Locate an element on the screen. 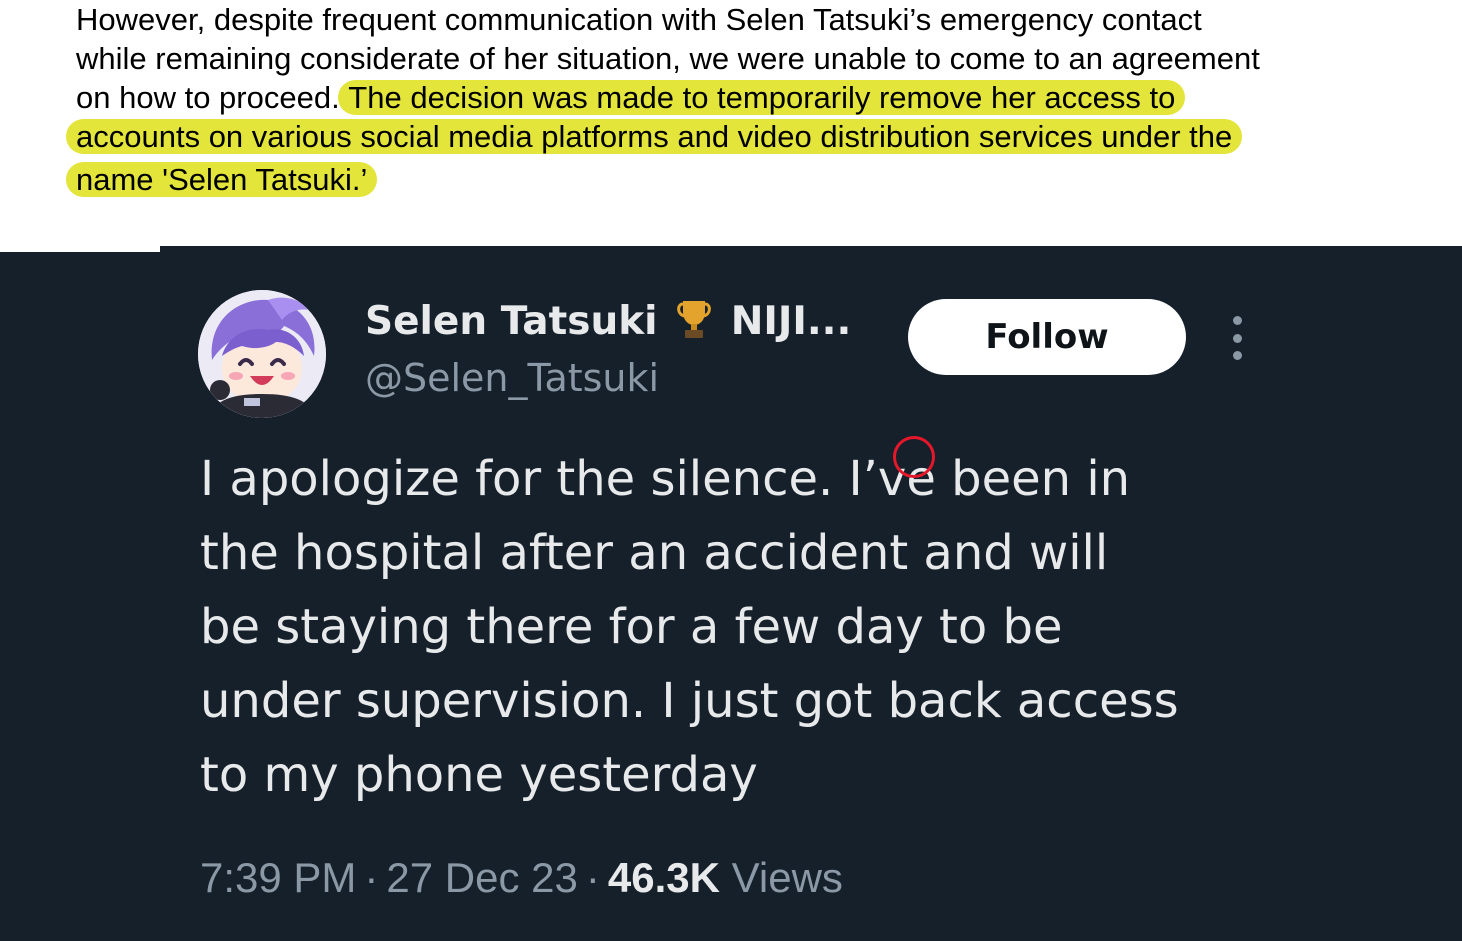 The width and height of the screenshot is (1462, 941). annotation-circle is located at coordinates (914, 457).